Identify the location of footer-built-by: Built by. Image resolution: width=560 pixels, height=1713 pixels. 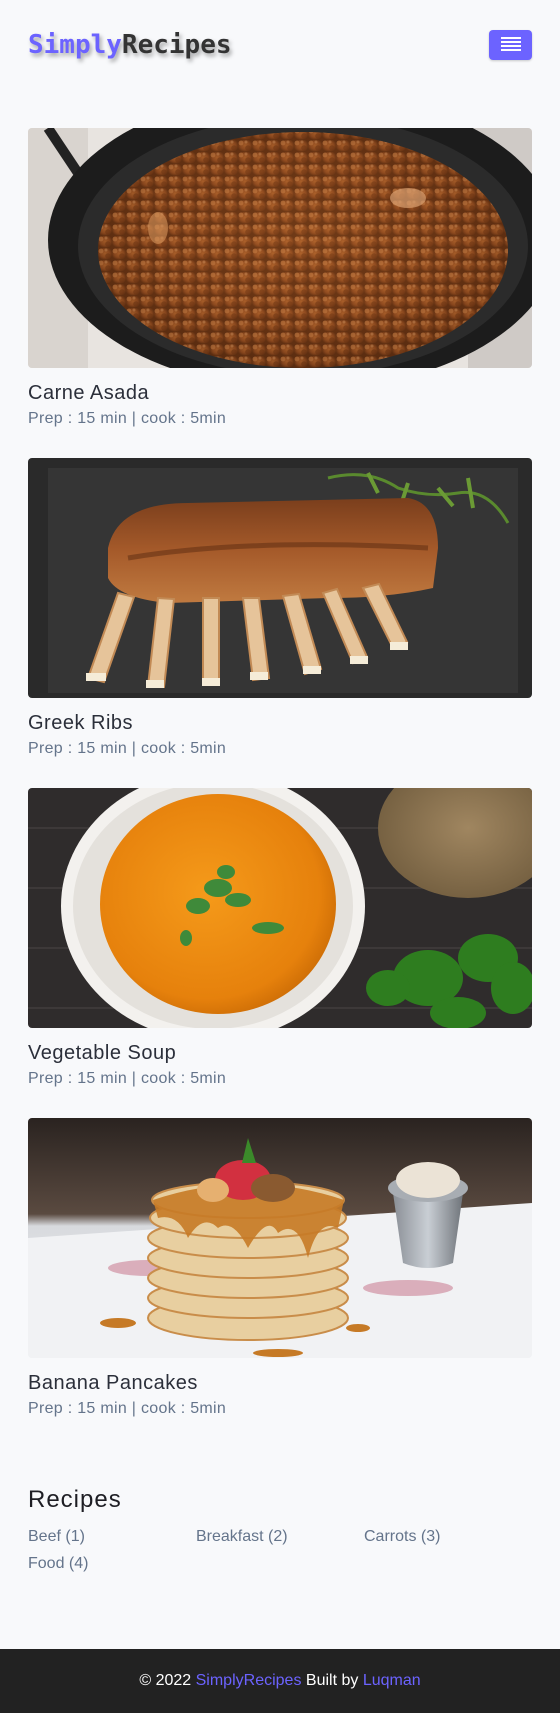
(332, 1680).